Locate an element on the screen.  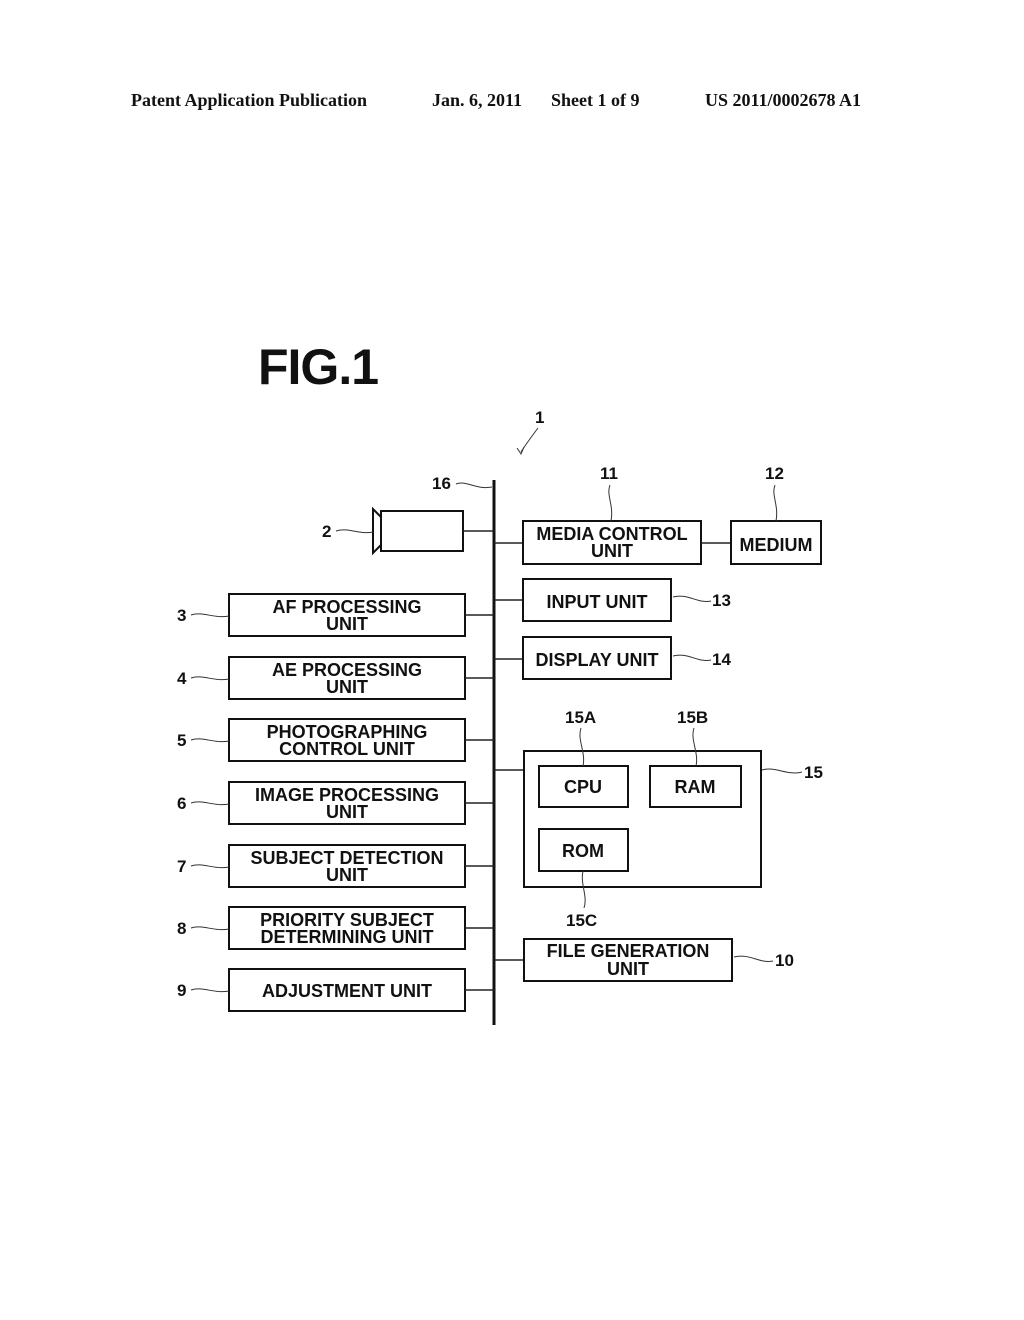
left-unit: SUBJECT DETECTIONUNIT7 is located at coordinates (335, 866).